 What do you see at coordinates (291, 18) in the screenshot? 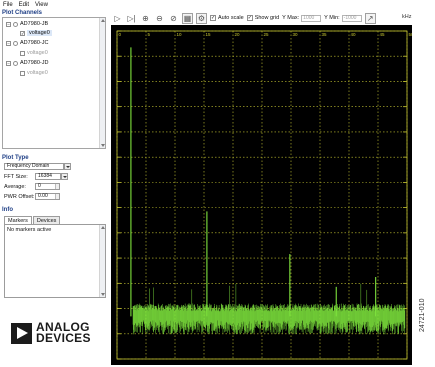
I see `y-max-label: Y Max:` at bounding box center [291, 18].